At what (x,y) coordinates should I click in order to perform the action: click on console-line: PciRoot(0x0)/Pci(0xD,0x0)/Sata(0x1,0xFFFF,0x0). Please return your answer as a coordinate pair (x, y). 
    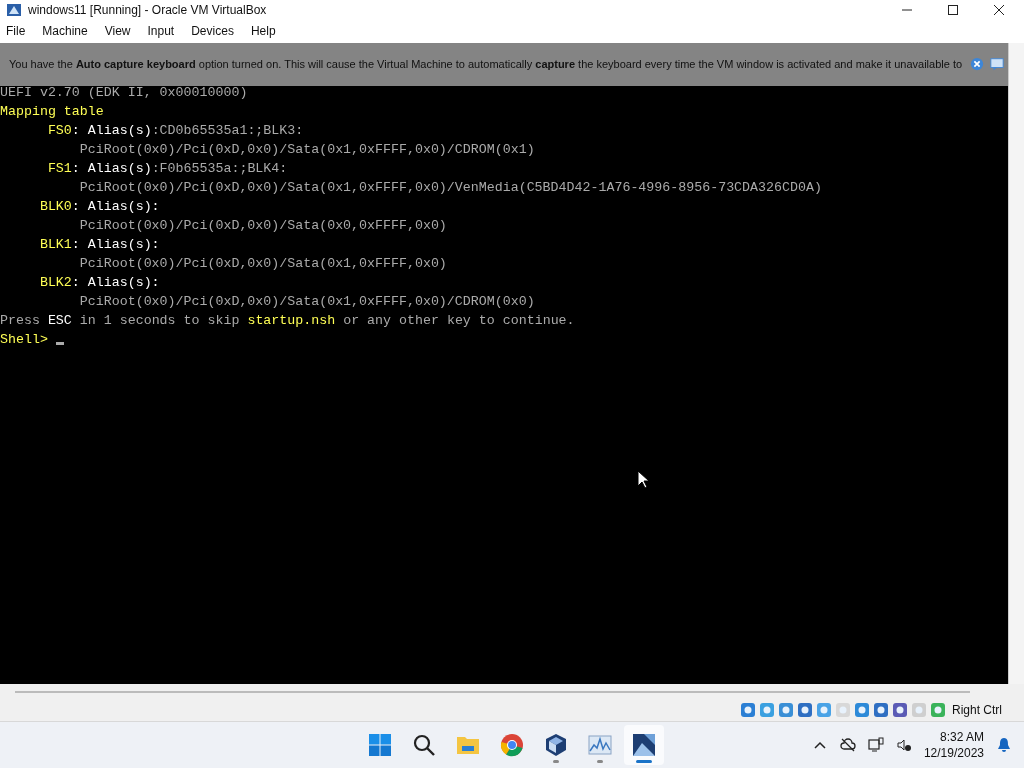
    Looking at the image, I should click on (263, 263).